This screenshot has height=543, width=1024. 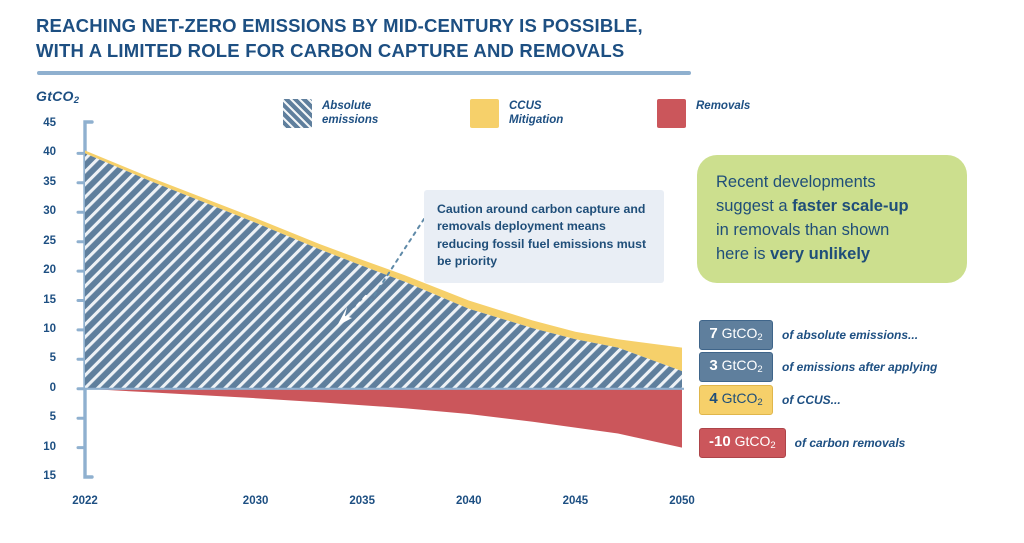 What do you see at coordinates (682, 501) in the screenshot?
I see `x-tick-label: 2050` at bounding box center [682, 501].